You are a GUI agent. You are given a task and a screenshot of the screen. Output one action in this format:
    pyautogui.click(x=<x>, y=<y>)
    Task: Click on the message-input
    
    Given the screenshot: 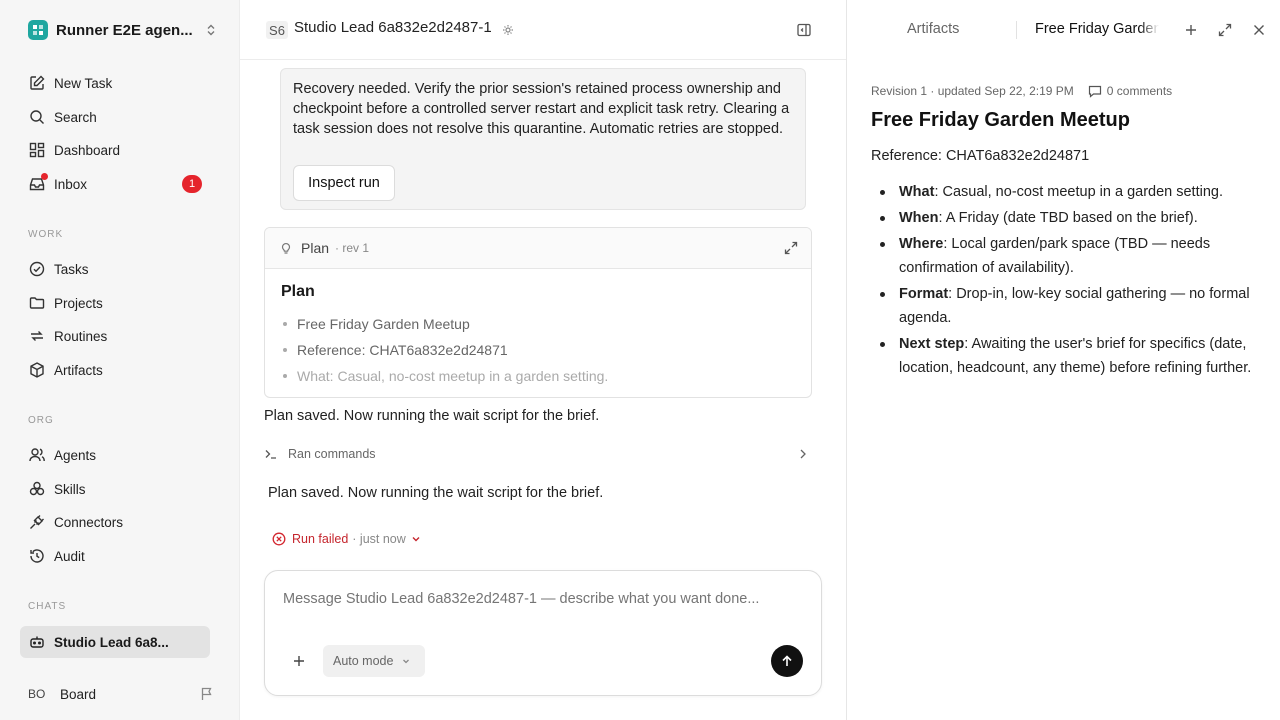 What is the action you would take?
    pyautogui.click(x=543, y=599)
    